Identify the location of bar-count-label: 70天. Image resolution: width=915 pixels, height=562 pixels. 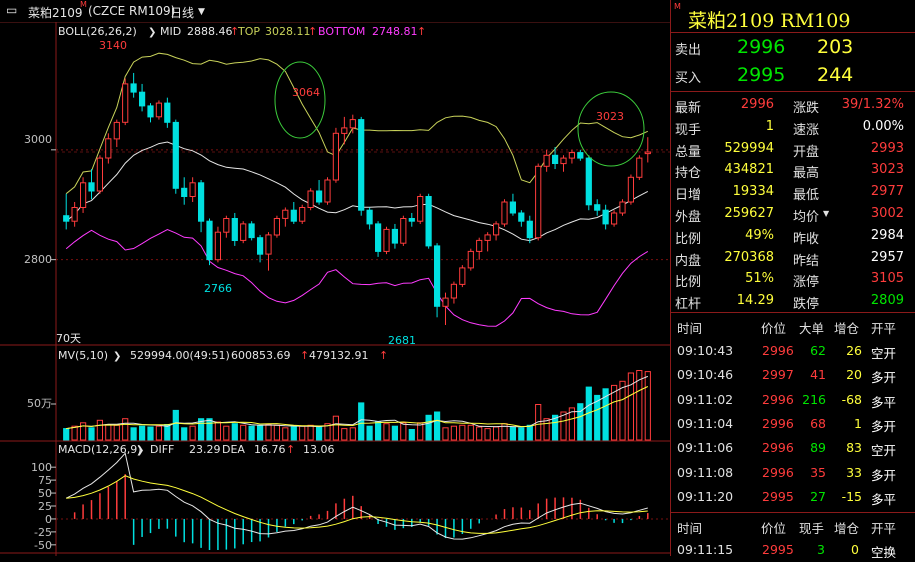
(68, 338).